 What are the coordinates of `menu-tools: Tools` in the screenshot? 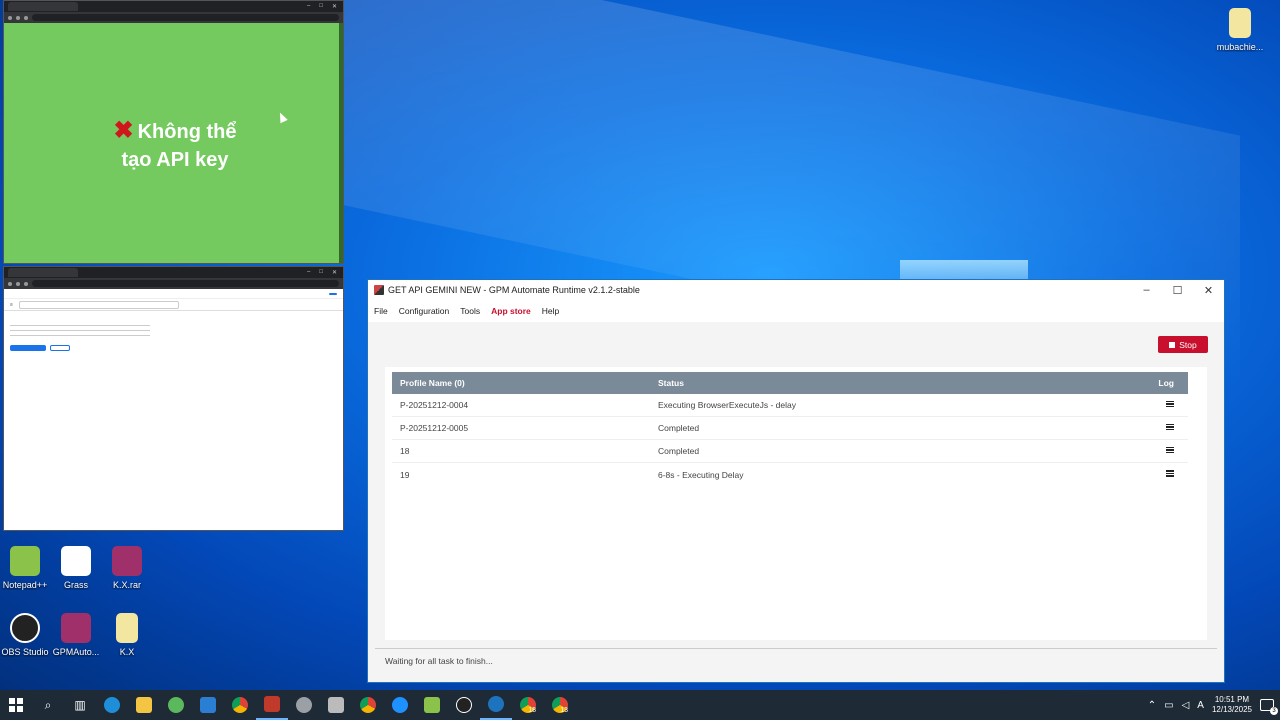 It's located at (470, 311).